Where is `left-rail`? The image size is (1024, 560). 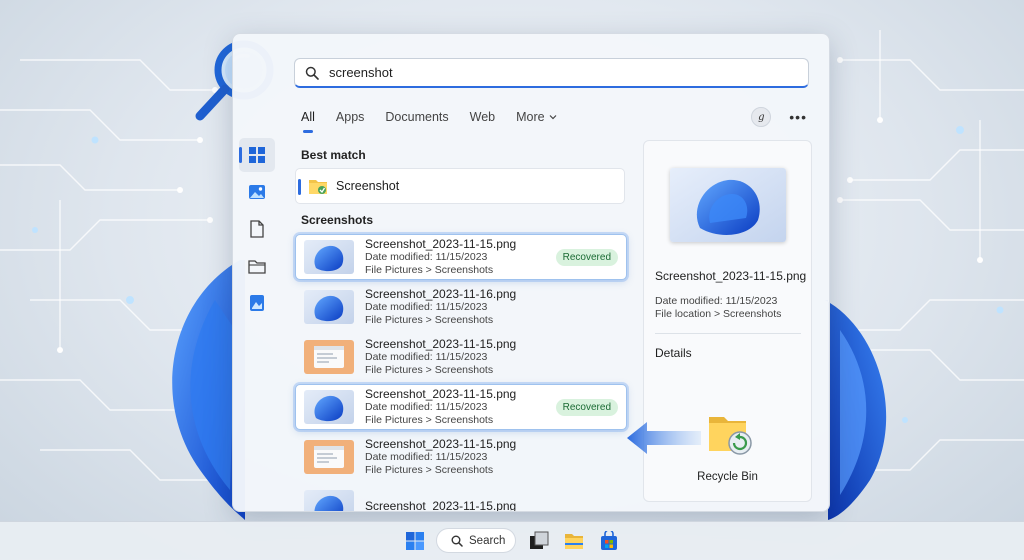 left-rail is located at coordinates (257, 230).